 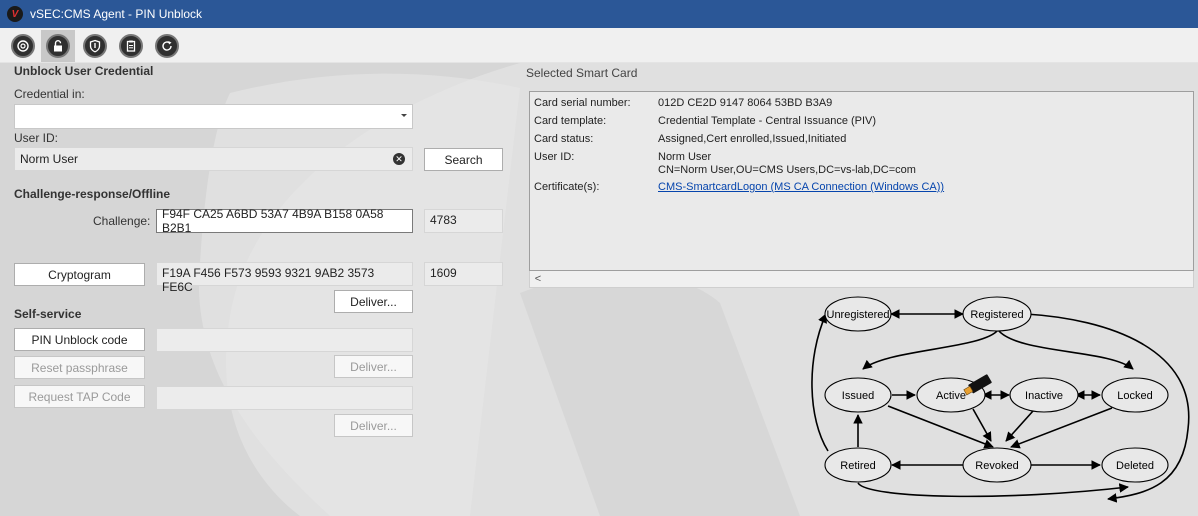 What do you see at coordinates (79, 367) in the screenshot?
I see `reset-passphrase-button: Reset passphrase` at bounding box center [79, 367].